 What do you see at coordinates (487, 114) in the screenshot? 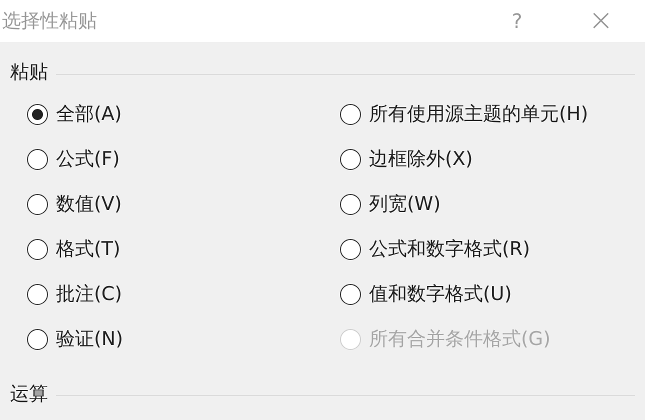
I see `radio-option: 所有使用源主题的单元(H)` at bounding box center [487, 114].